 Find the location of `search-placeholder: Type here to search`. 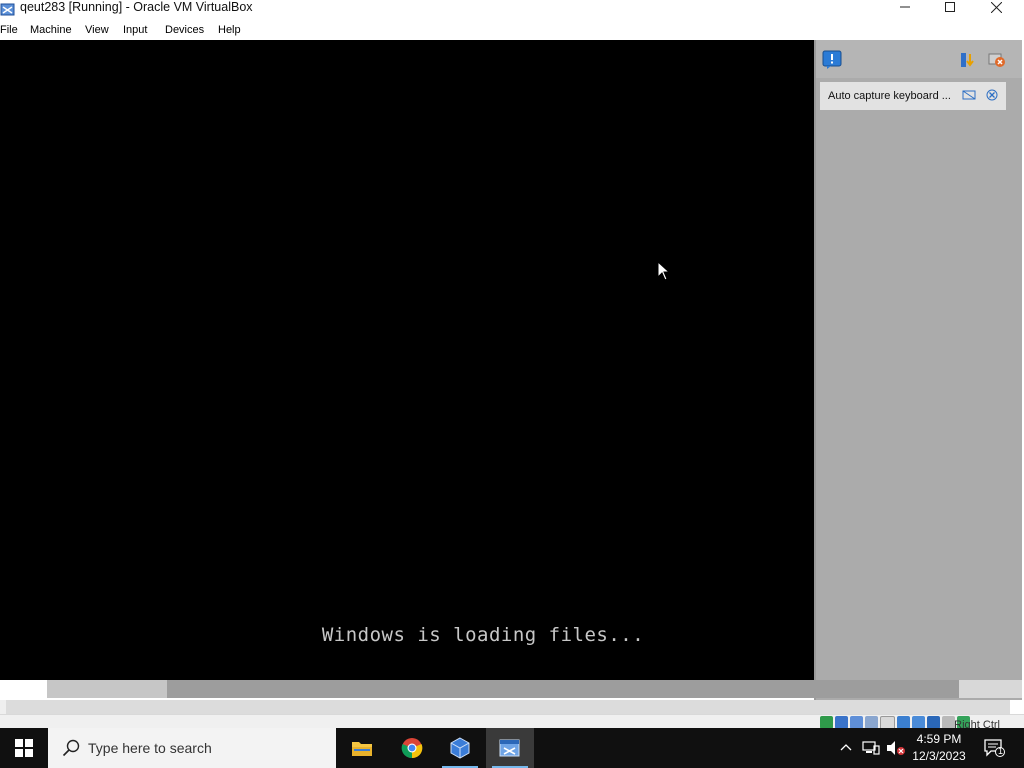

search-placeholder: Type here to search is located at coordinates (150, 748).